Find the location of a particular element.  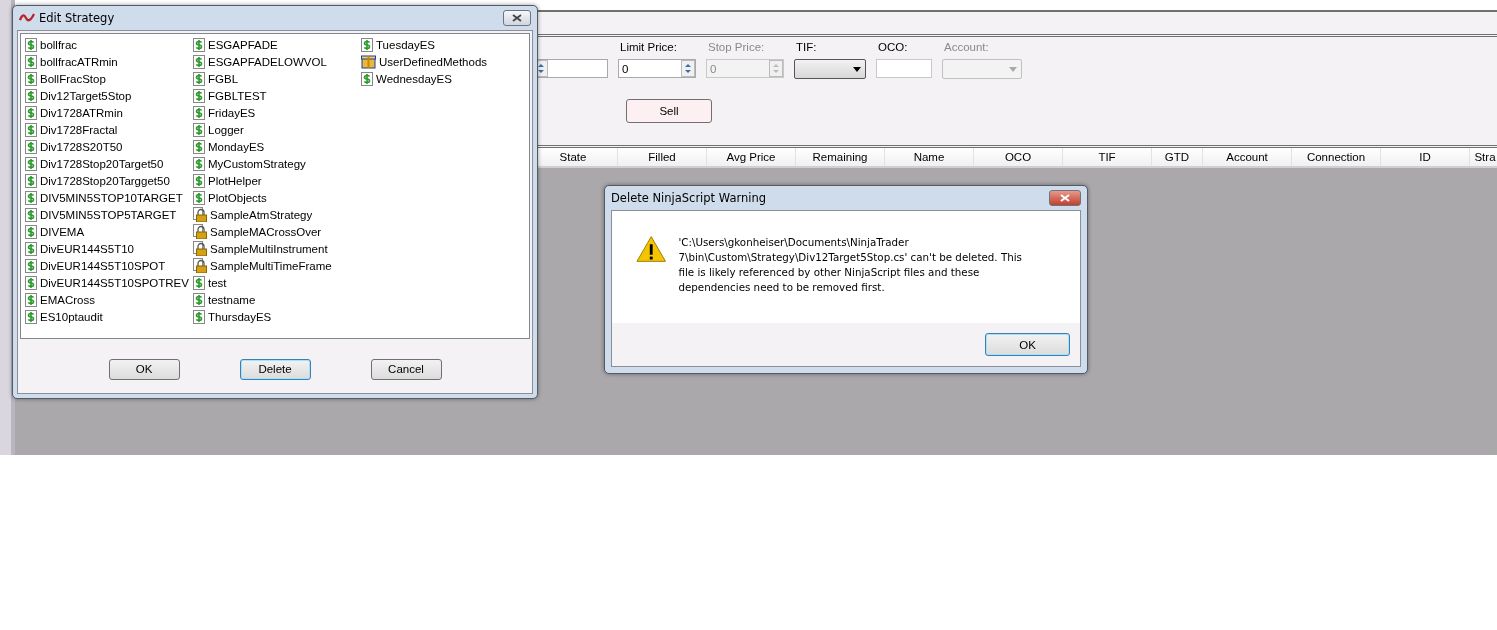

spin-field: 0 is located at coordinates (657, 68).